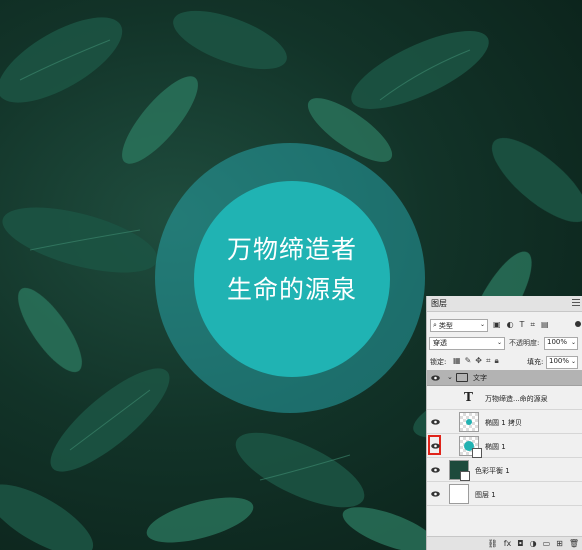 The image size is (582, 550). I want to click on opacity-value: 100%, so click(557, 342).